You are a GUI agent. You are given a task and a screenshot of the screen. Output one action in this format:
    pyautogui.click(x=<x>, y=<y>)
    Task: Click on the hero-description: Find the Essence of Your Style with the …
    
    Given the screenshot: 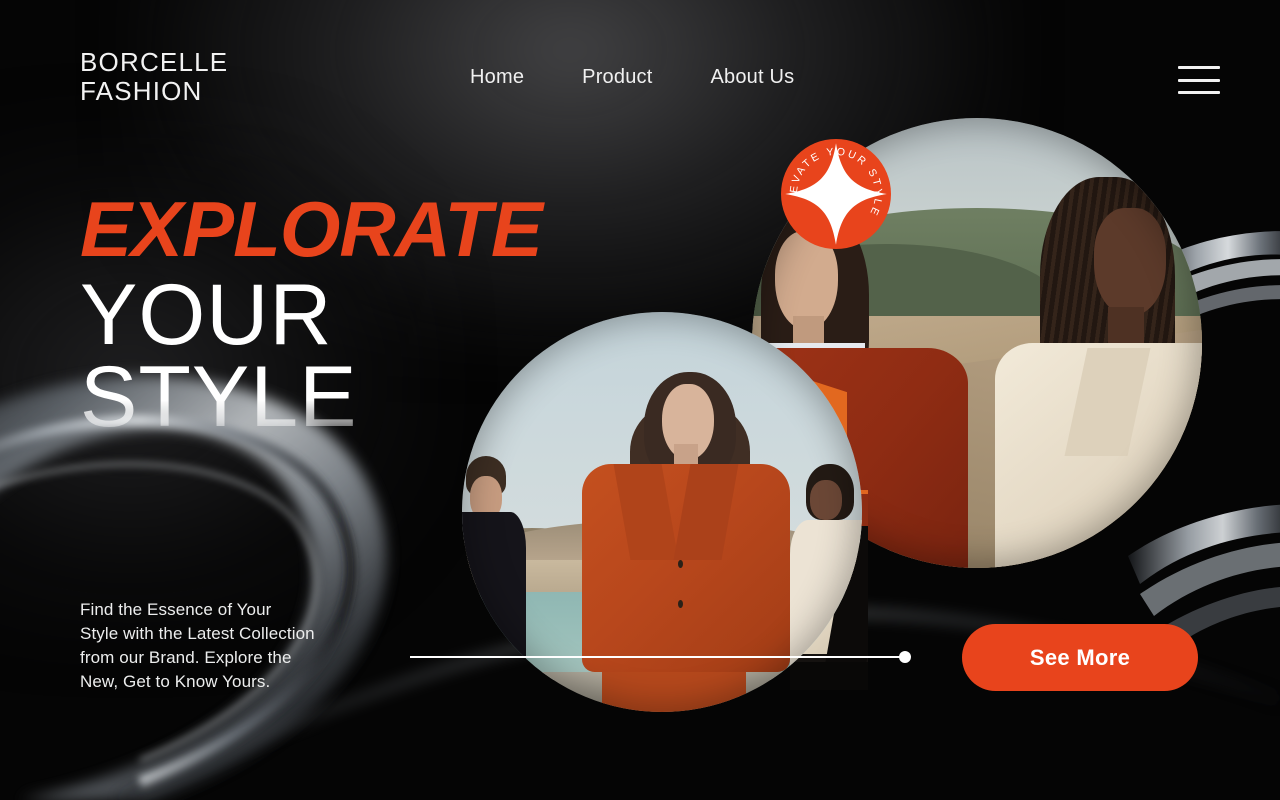 What is the action you would take?
    pyautogui.click(x=197, y=646)
    